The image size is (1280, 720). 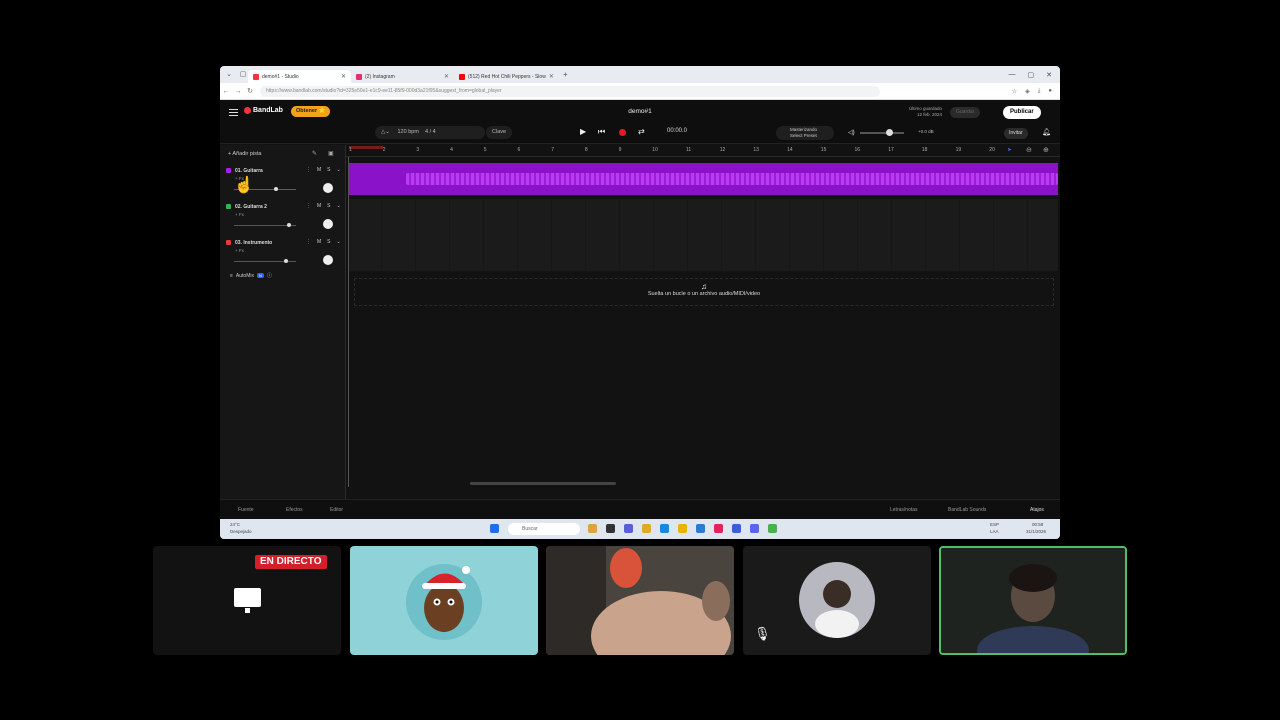 What do you see at coordinates (251, 207) in the screenshot?
I see `track-name: 02. Guitarra 2` at bounding box center [251, 207].